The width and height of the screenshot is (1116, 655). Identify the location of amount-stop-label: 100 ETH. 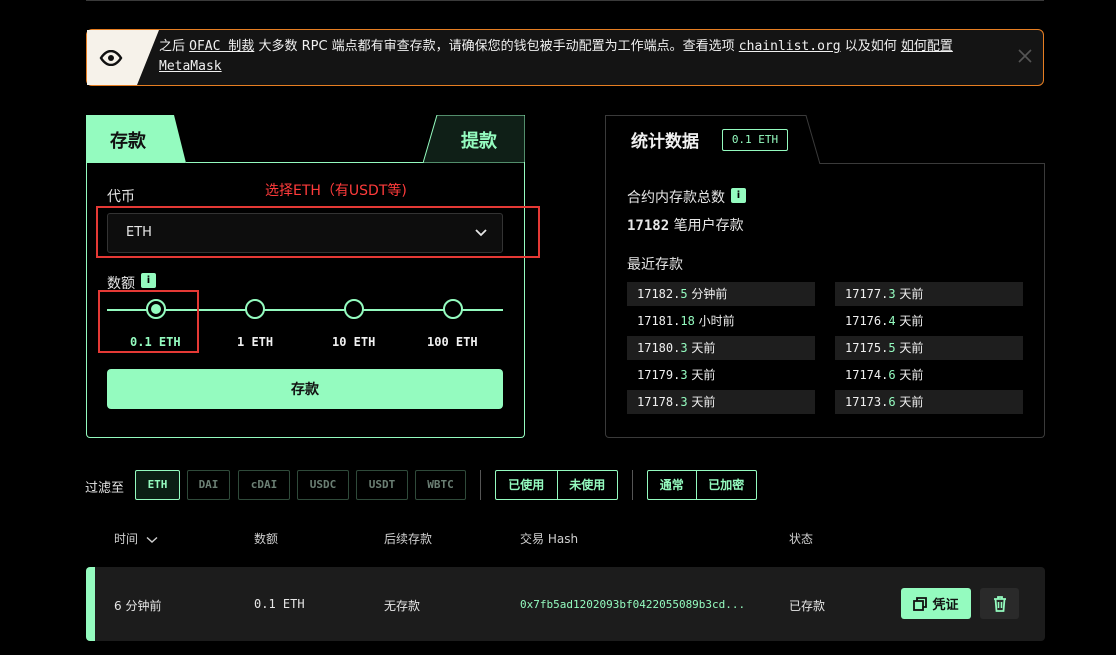
(452, 342).